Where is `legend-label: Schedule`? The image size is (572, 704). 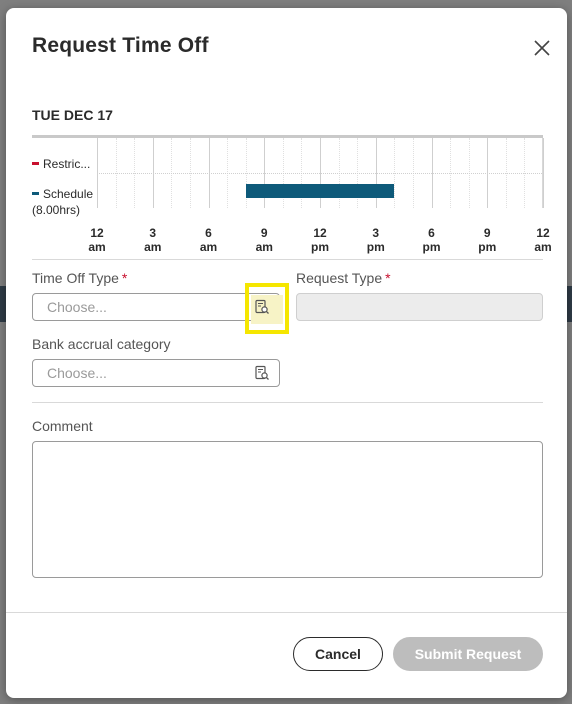 legend-label: Schedule is located at coordinates (68, 194).